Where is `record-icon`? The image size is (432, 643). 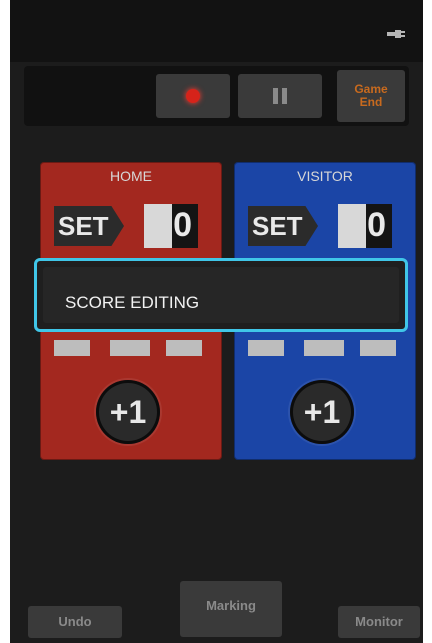
record-icon is located at coordinates (193, 96).